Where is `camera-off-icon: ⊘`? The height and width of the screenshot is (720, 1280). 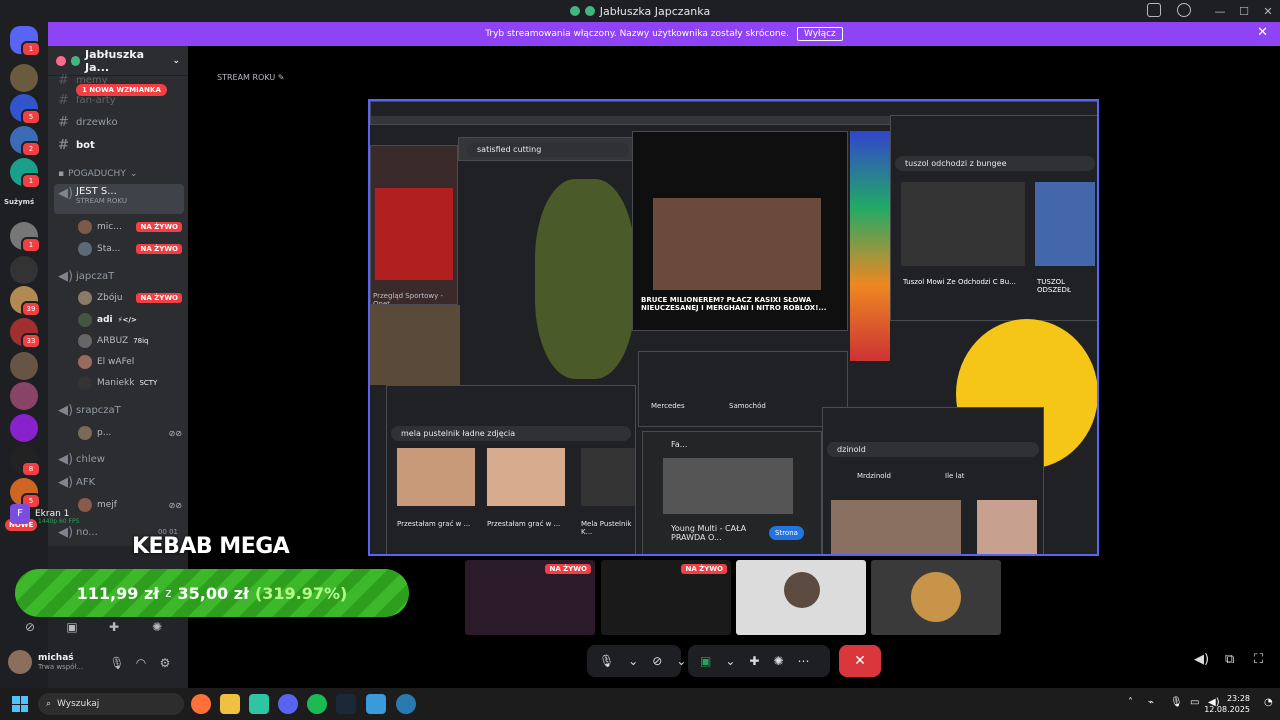 camera-off-icon: ⊘ is located at coordinates (657, 661).